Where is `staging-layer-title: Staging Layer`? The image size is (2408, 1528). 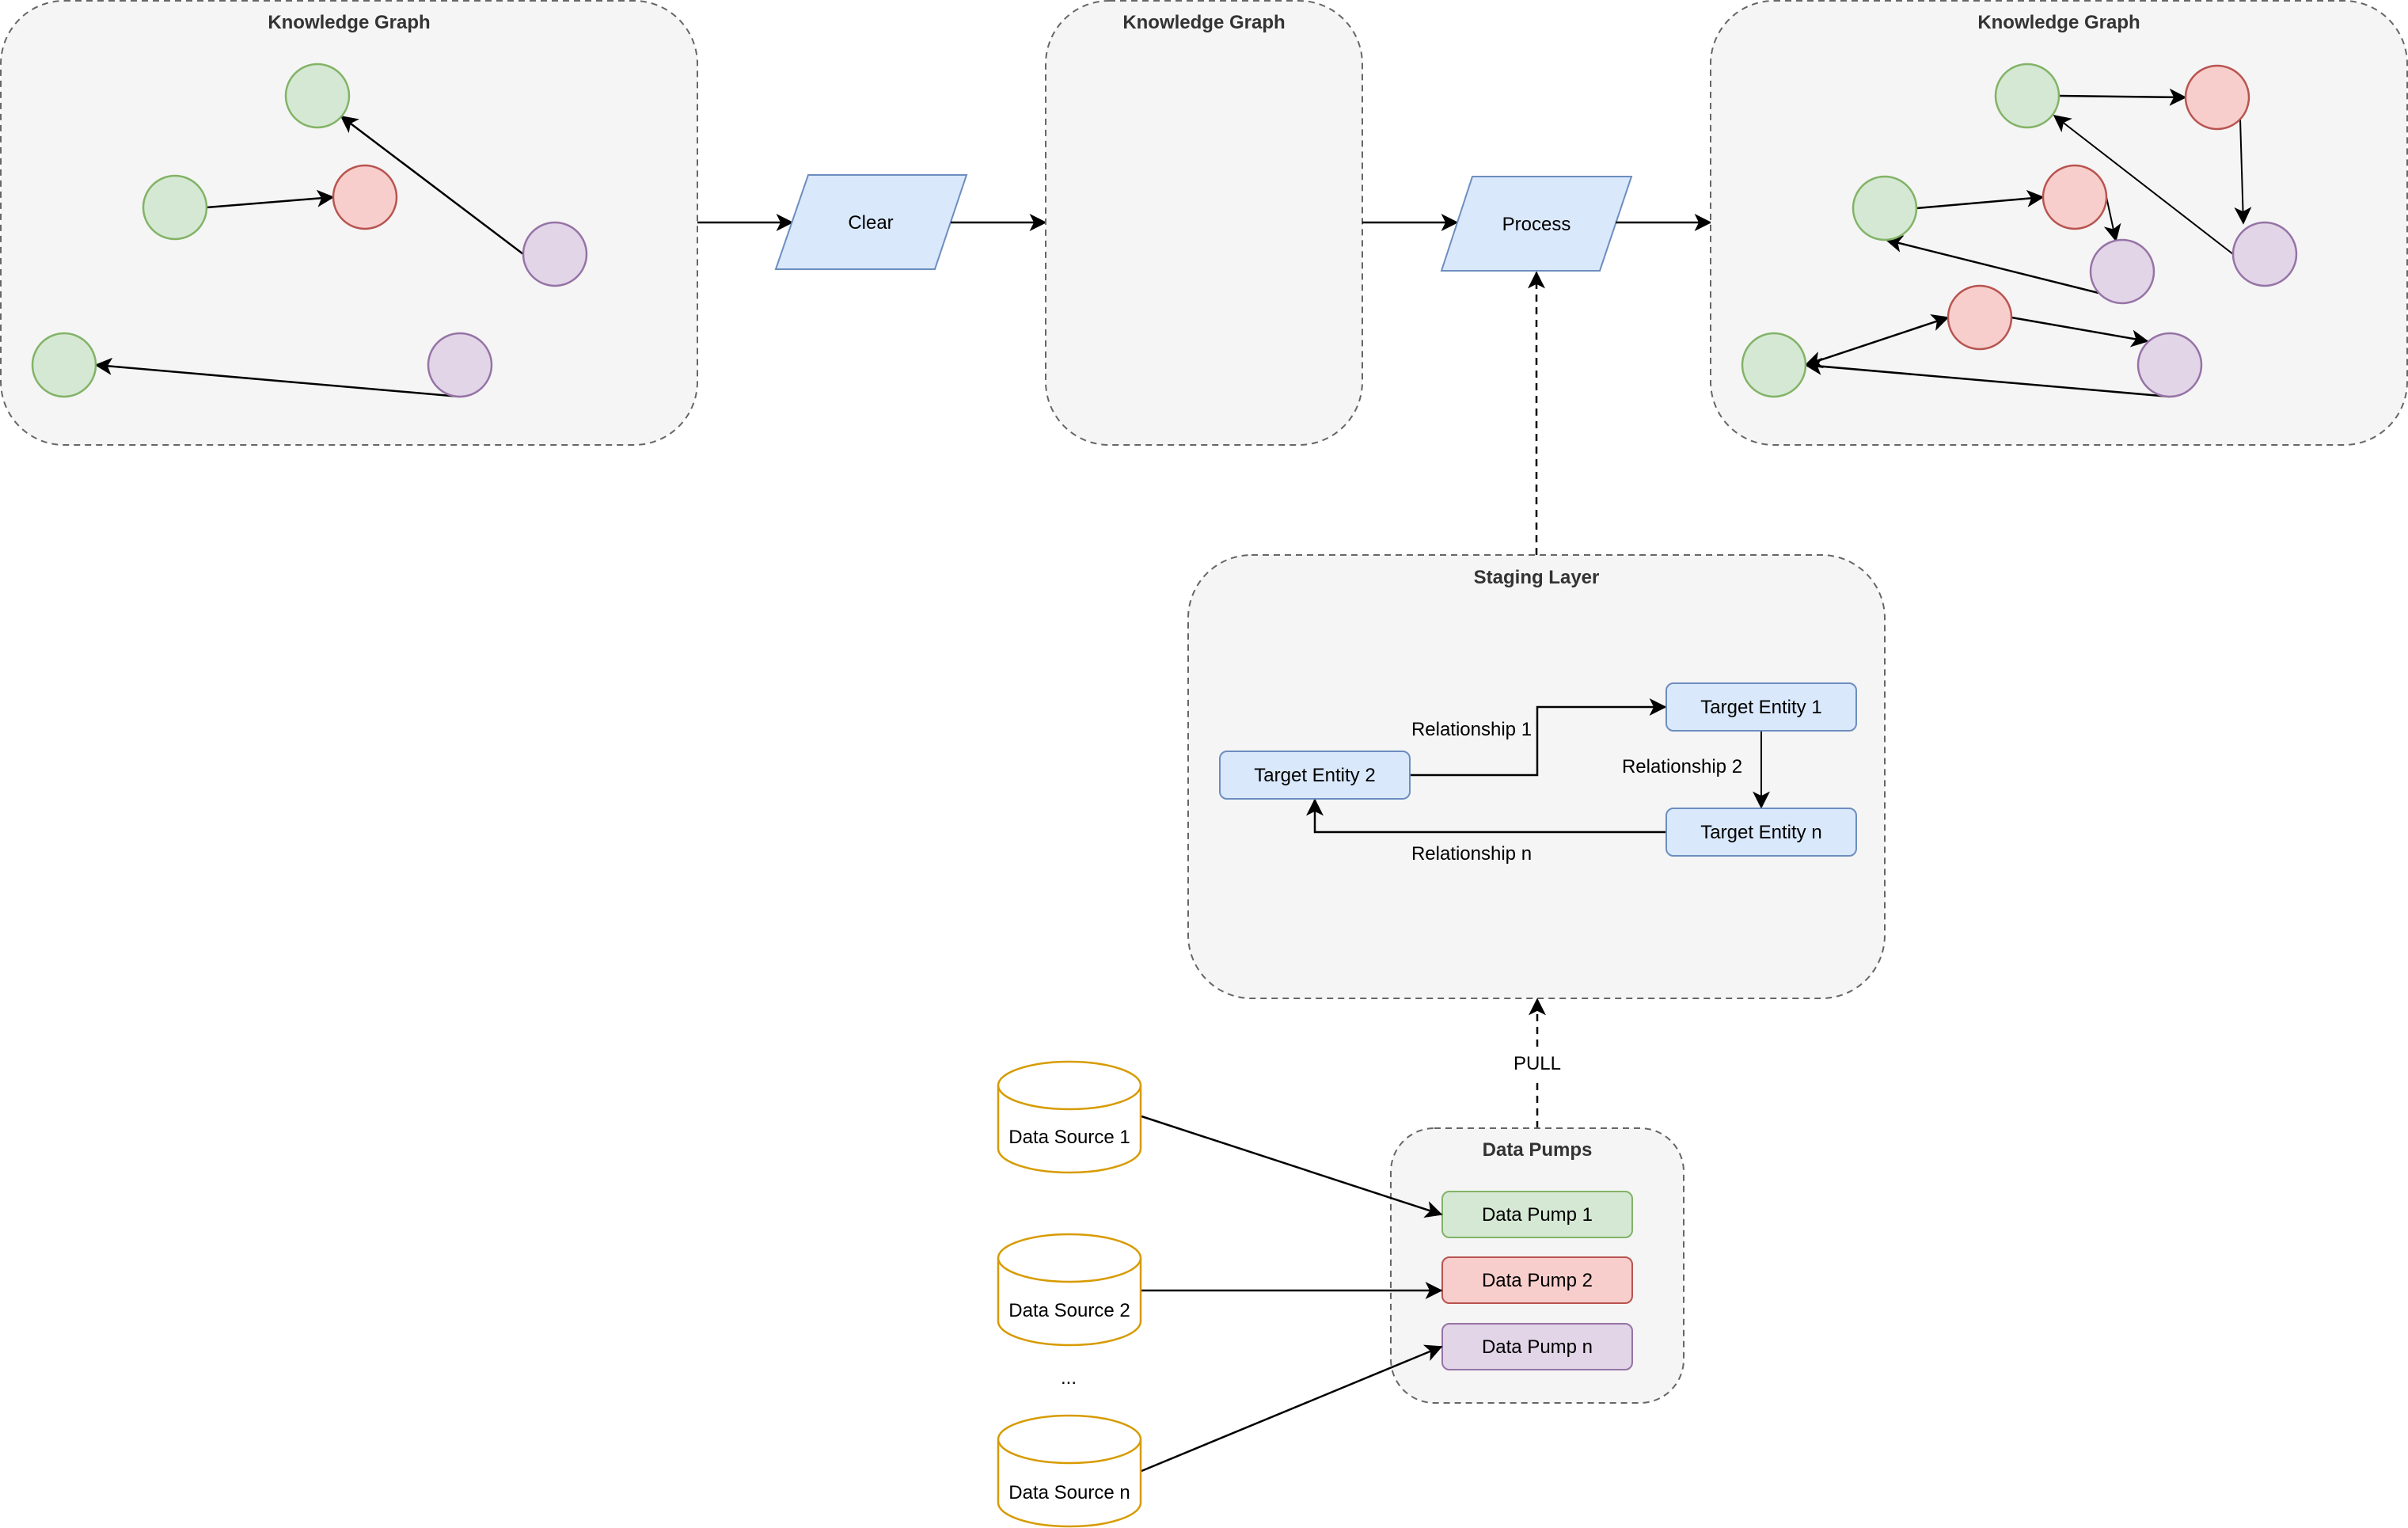
staging-layer-title: Staging Layer is located at coordinates (1537, 577).